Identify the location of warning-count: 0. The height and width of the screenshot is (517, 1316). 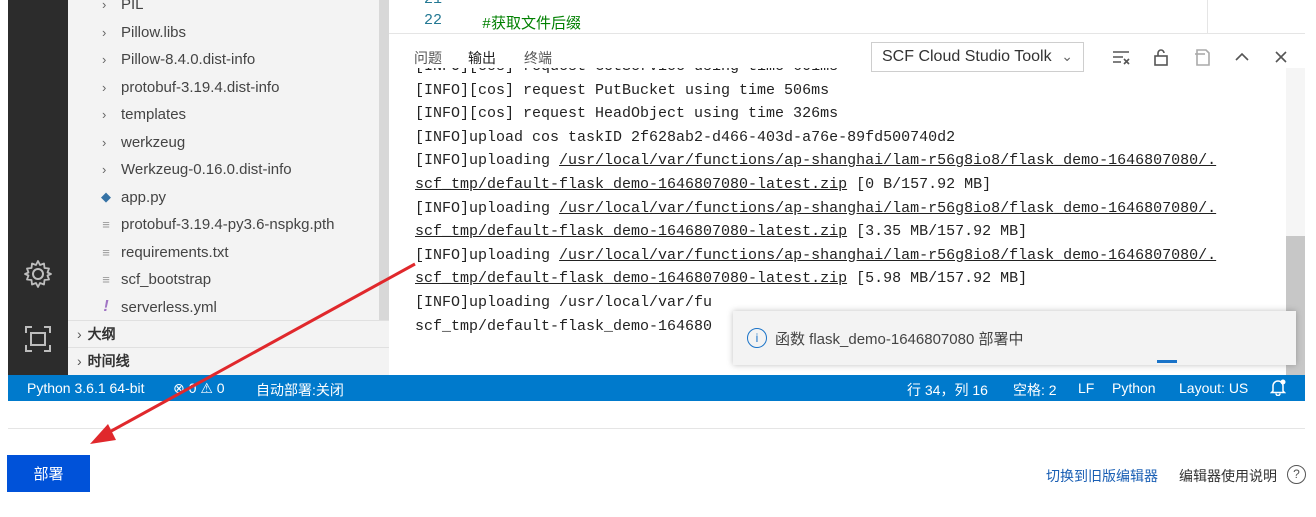
(220, 388).